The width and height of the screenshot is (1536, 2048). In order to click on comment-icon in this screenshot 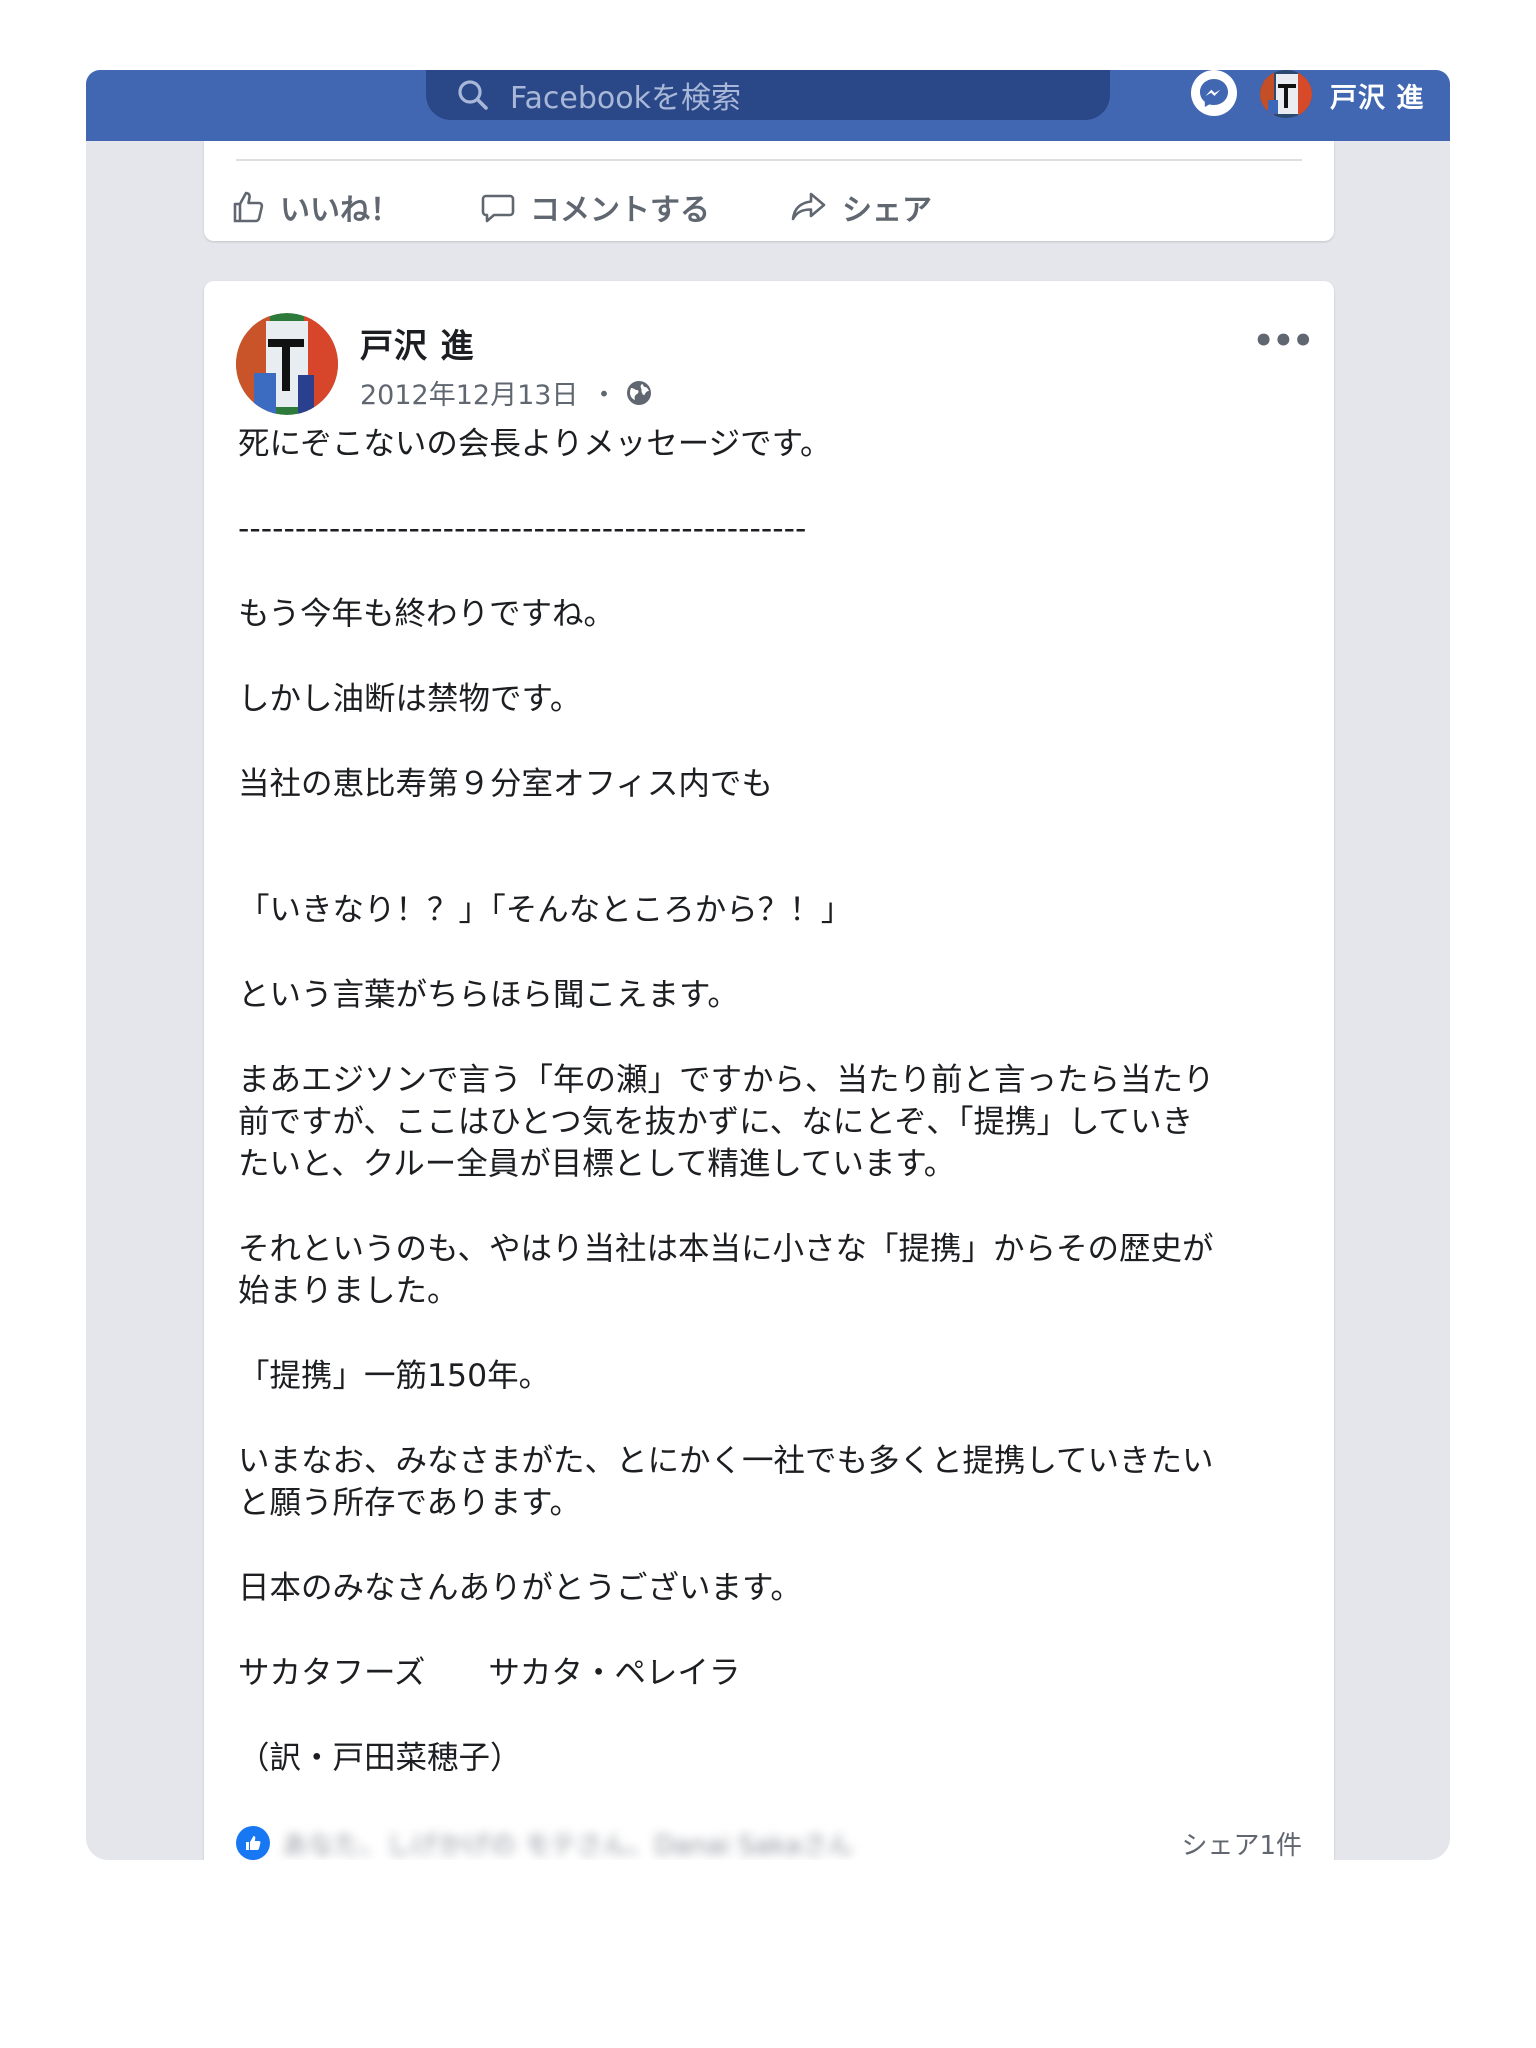, I will do `click(498, 208)`.